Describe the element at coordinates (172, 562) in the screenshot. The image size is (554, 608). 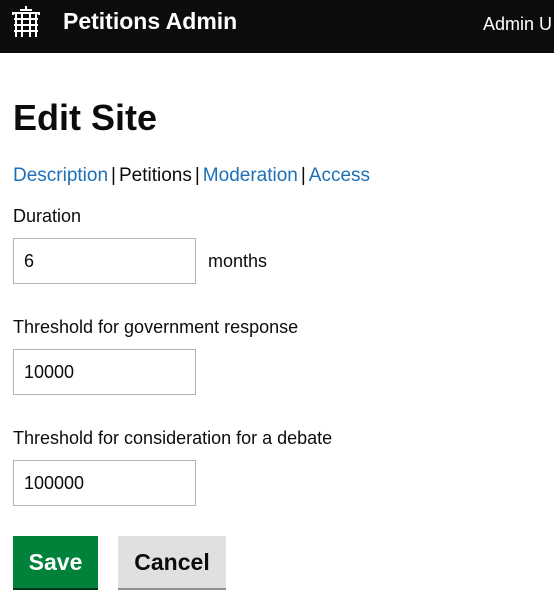
I see `cancel-button: Cancel` at that location.